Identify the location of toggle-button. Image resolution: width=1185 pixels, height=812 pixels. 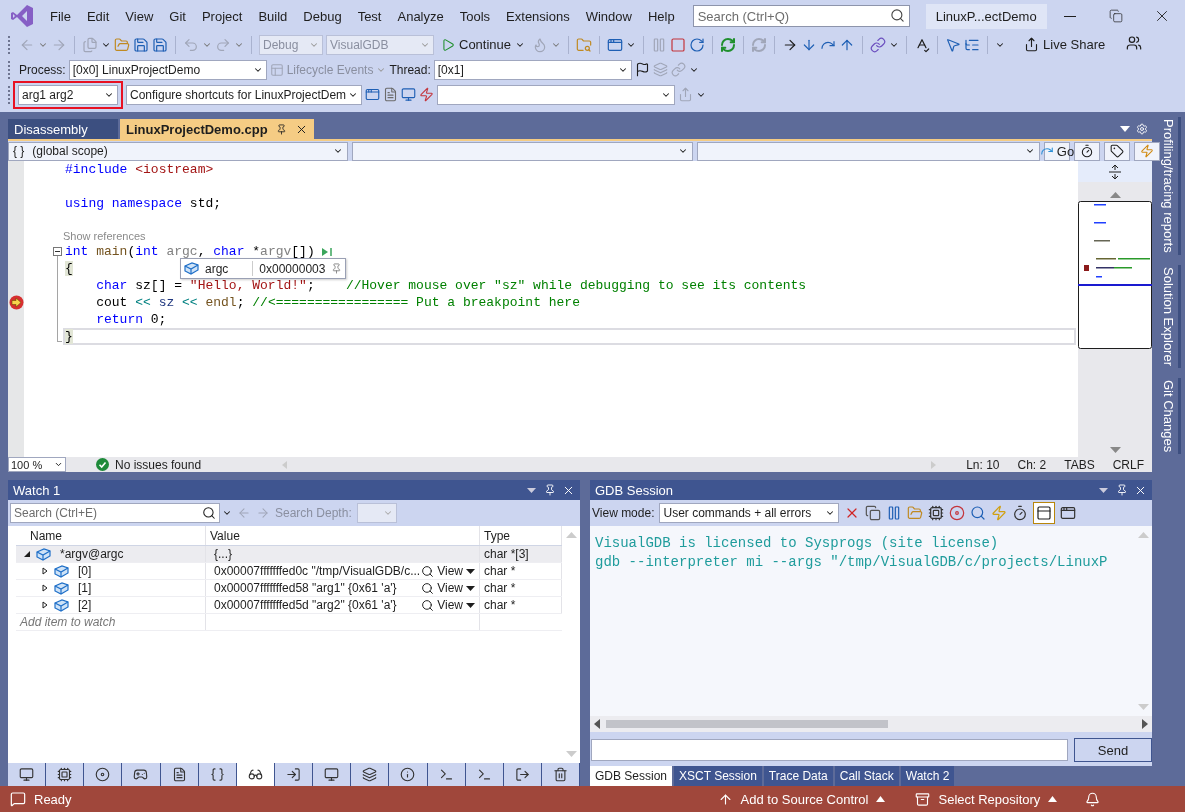
(1044, 513).